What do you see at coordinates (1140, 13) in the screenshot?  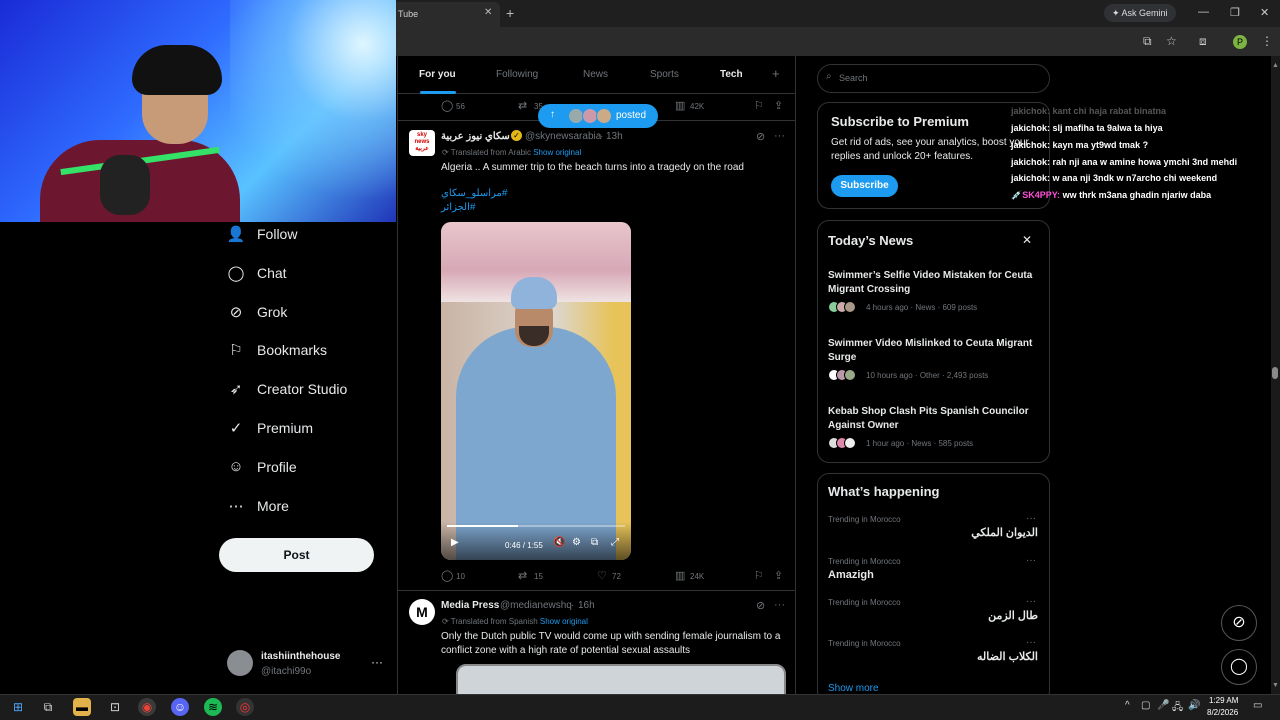 I see `ask-gemini-button: ✦ Ask Gemini` at bounding box center [1140, 13].